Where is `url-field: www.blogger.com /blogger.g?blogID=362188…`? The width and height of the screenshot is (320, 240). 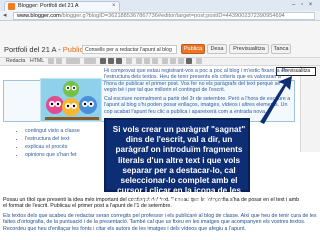
url-field: www.blogger.com /blogger.g?blogID=362188… is located at coordinates (164, 16).